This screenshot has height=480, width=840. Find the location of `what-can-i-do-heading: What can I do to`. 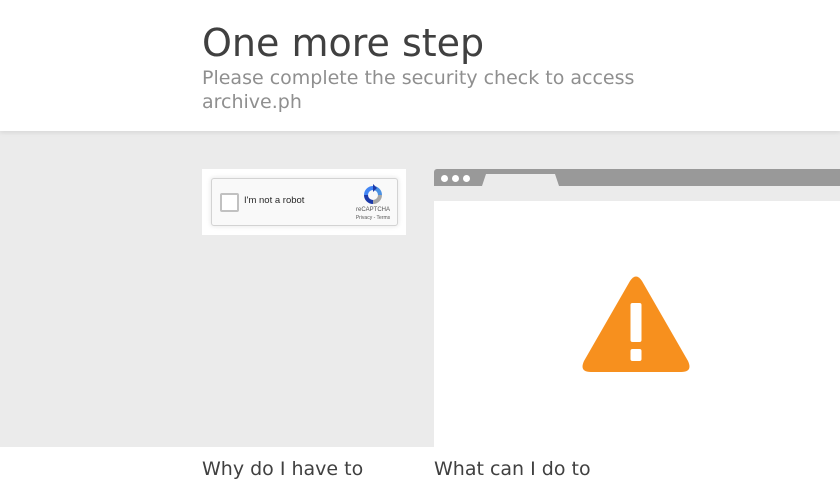

what-can-i-do-heading: What can I do to is located at coordinates (512, 469).